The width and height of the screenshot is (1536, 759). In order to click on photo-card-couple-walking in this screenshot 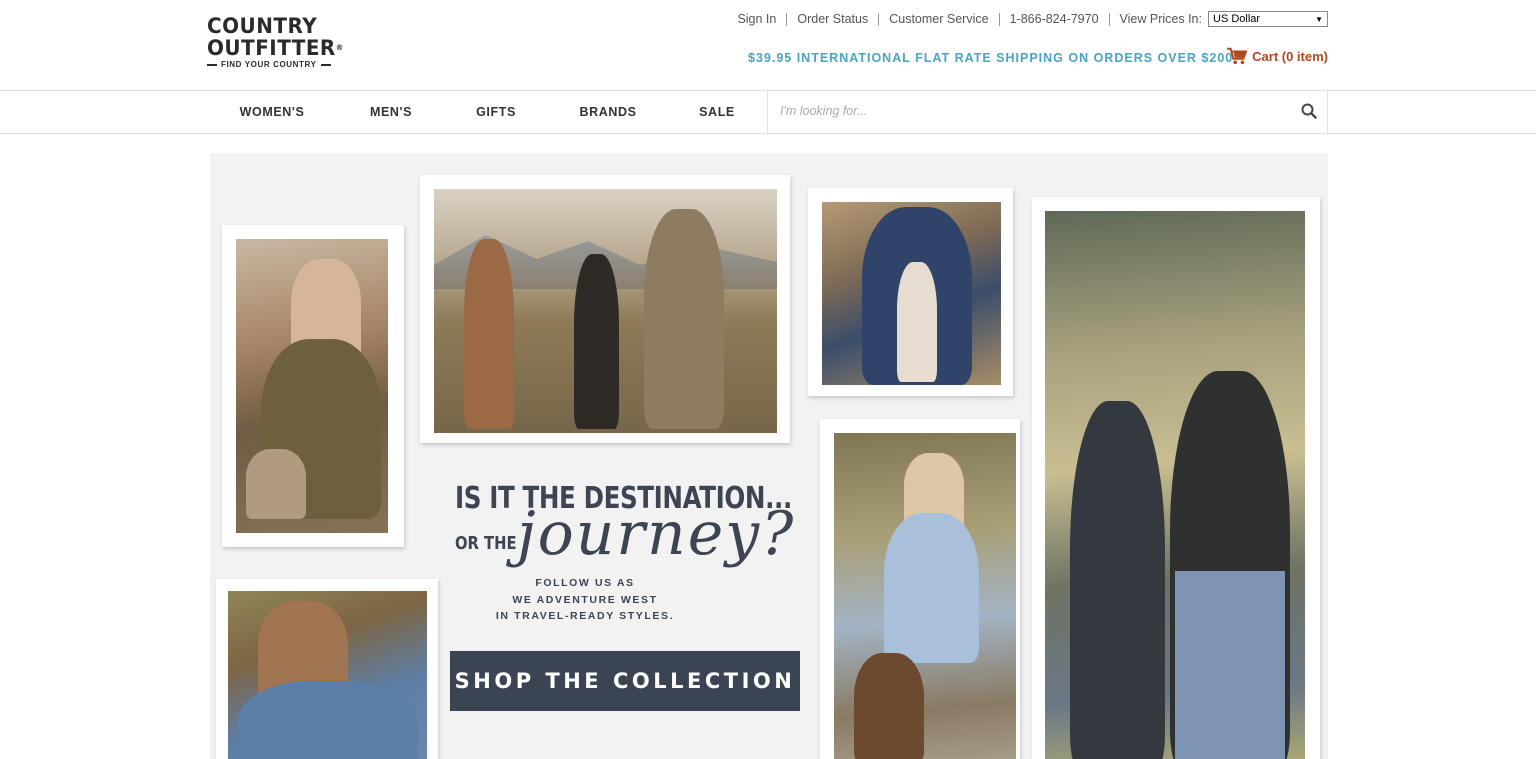, I will do `click(1176, 478)`.